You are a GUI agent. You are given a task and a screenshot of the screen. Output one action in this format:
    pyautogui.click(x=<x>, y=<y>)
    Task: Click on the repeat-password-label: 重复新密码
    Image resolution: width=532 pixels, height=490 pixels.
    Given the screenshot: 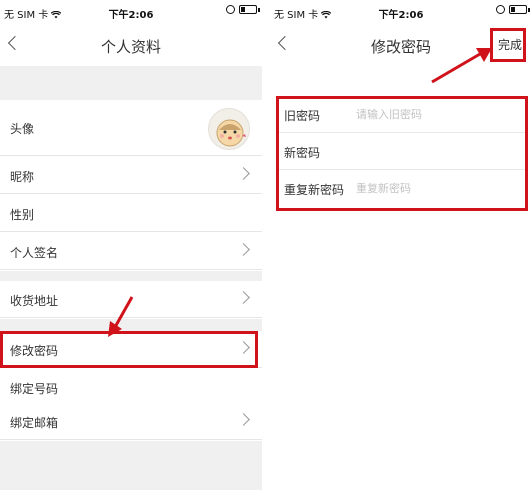 What is the action you would take?
    pyautogui.click(x=314, y=190)
    